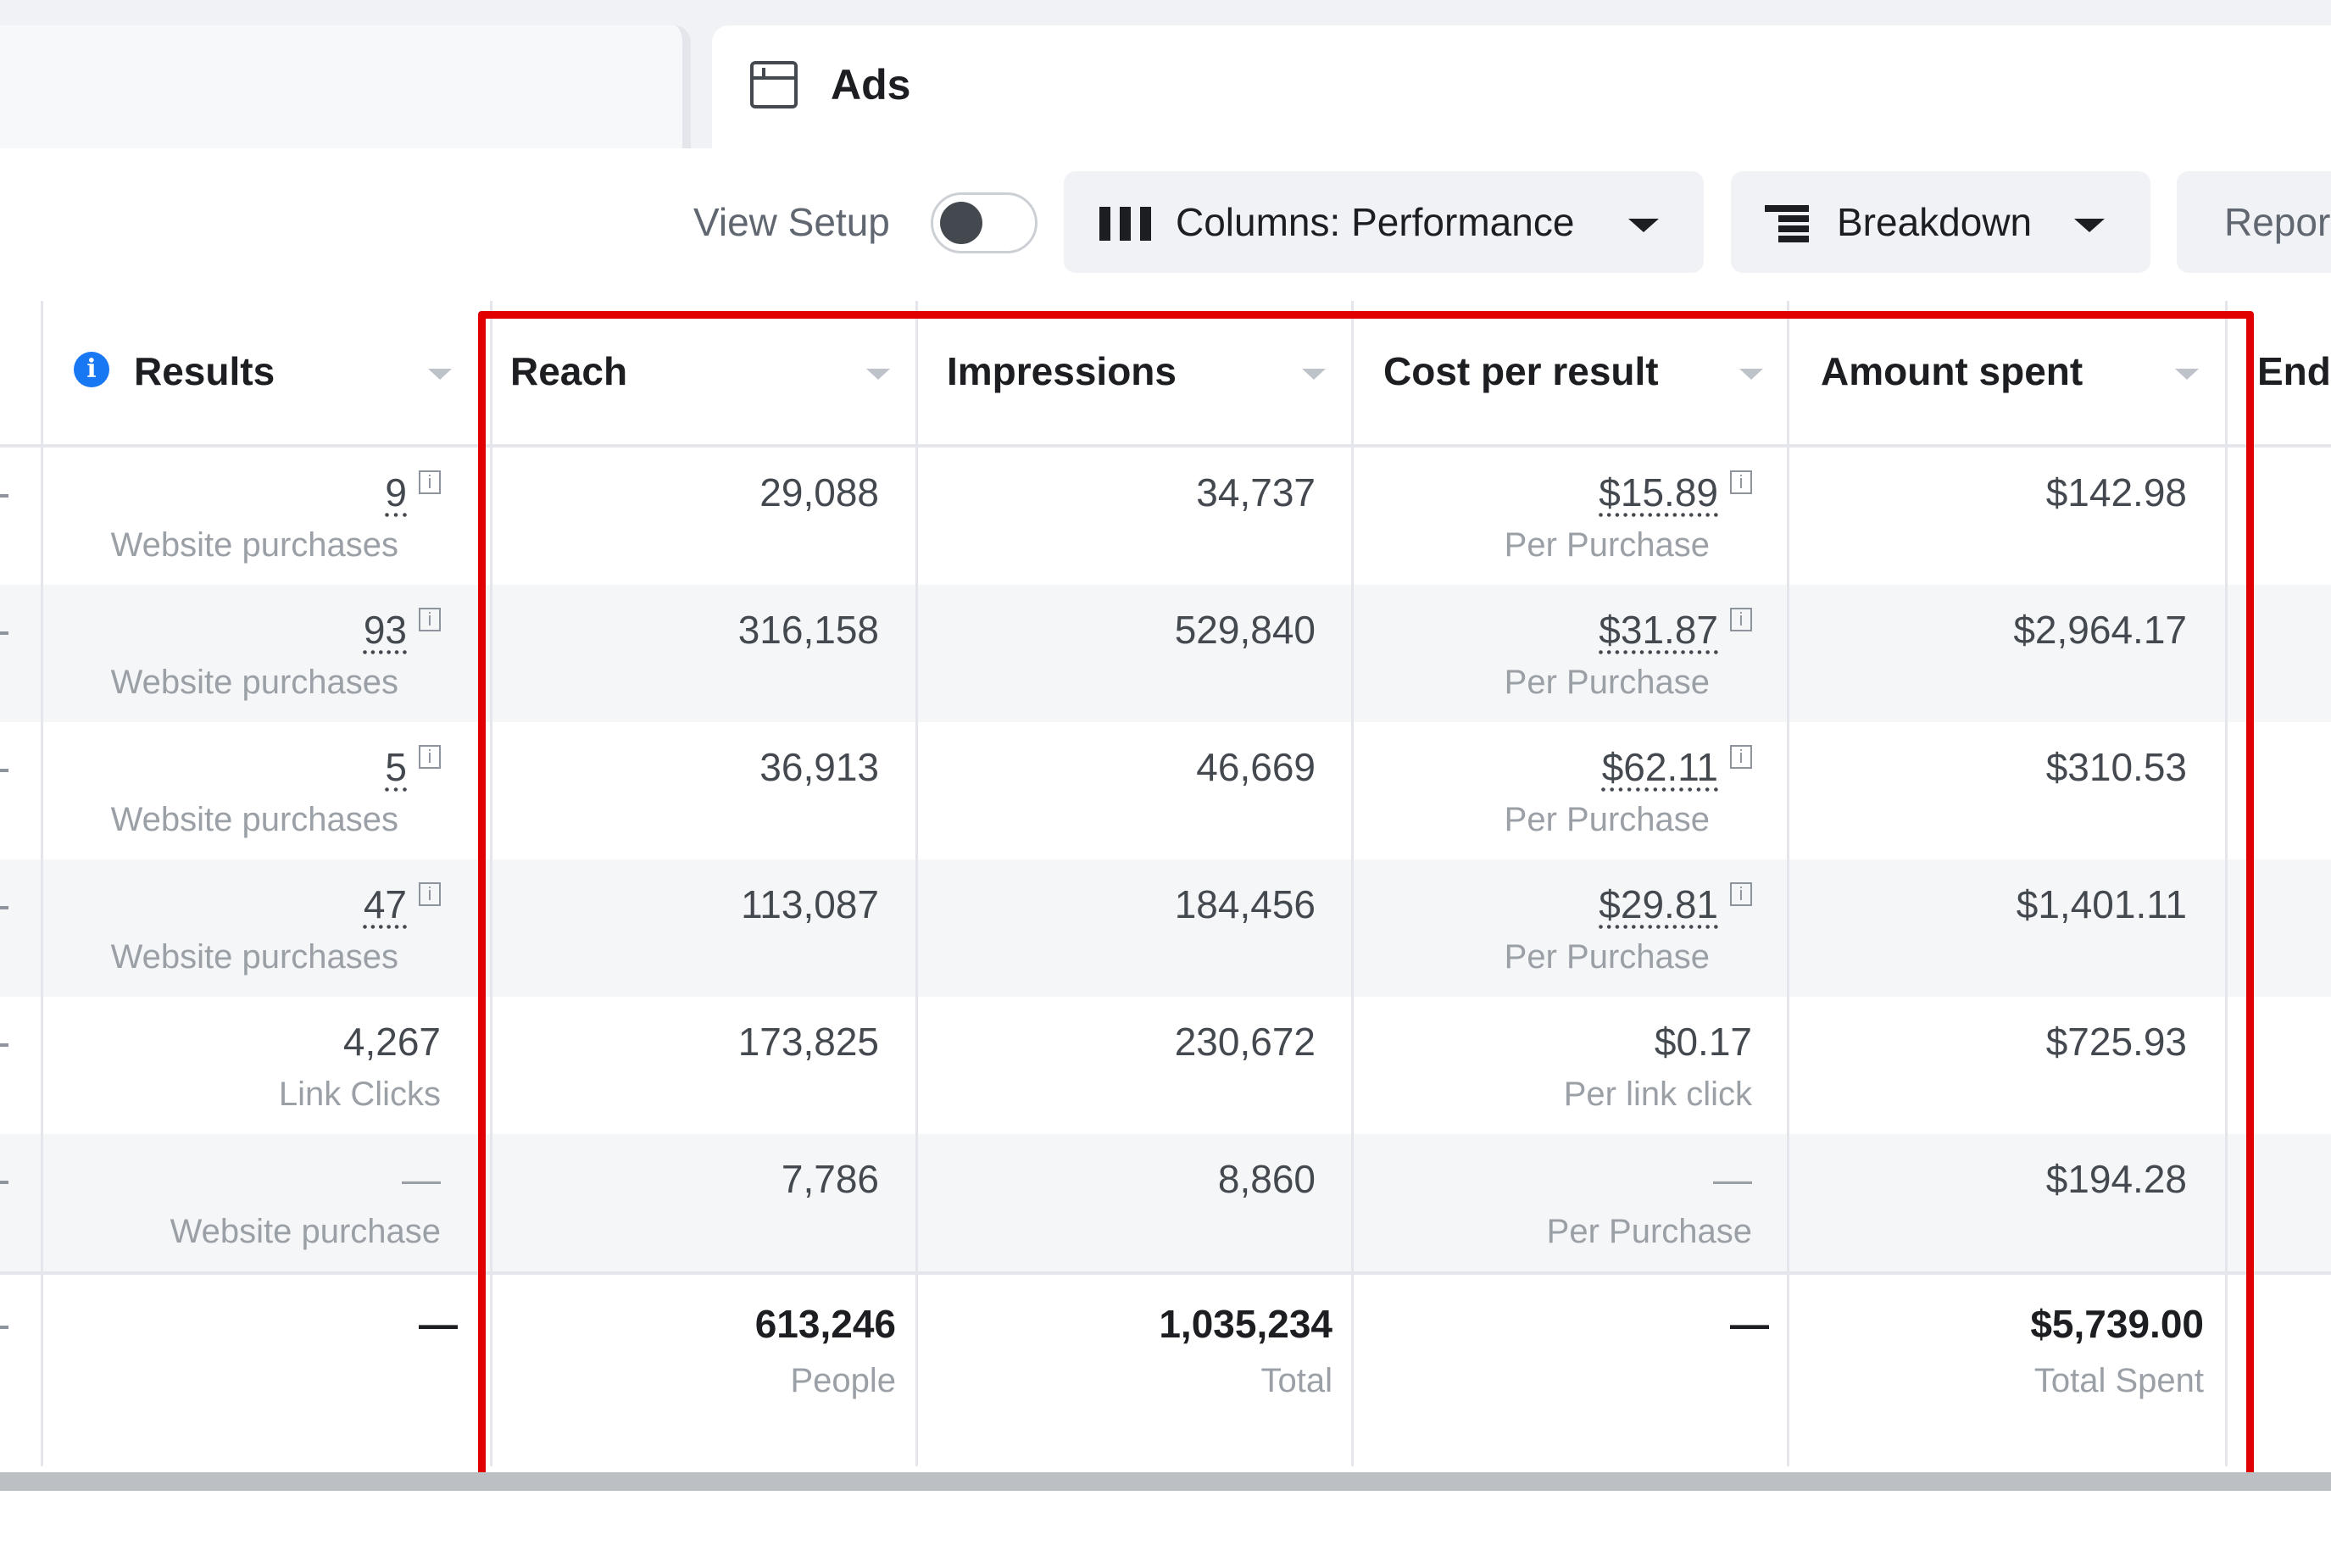  I want to click on page-bottom, so click(1165, 1529).